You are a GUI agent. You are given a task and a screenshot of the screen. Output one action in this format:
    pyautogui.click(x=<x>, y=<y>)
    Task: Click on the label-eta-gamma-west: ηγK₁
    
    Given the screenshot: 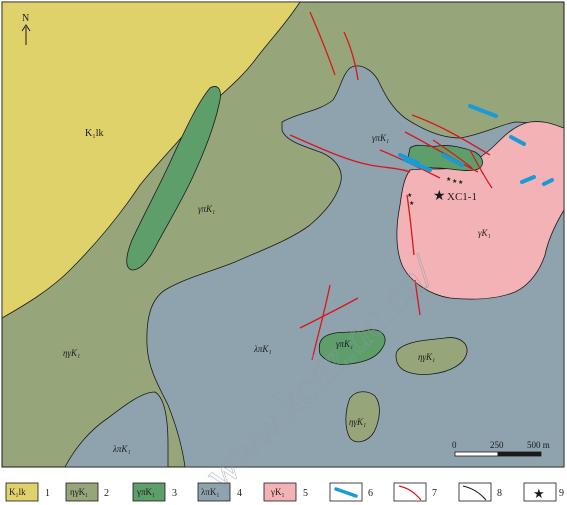 What is the action you would take?
    pyautogui.click(x=71, y=353)
    